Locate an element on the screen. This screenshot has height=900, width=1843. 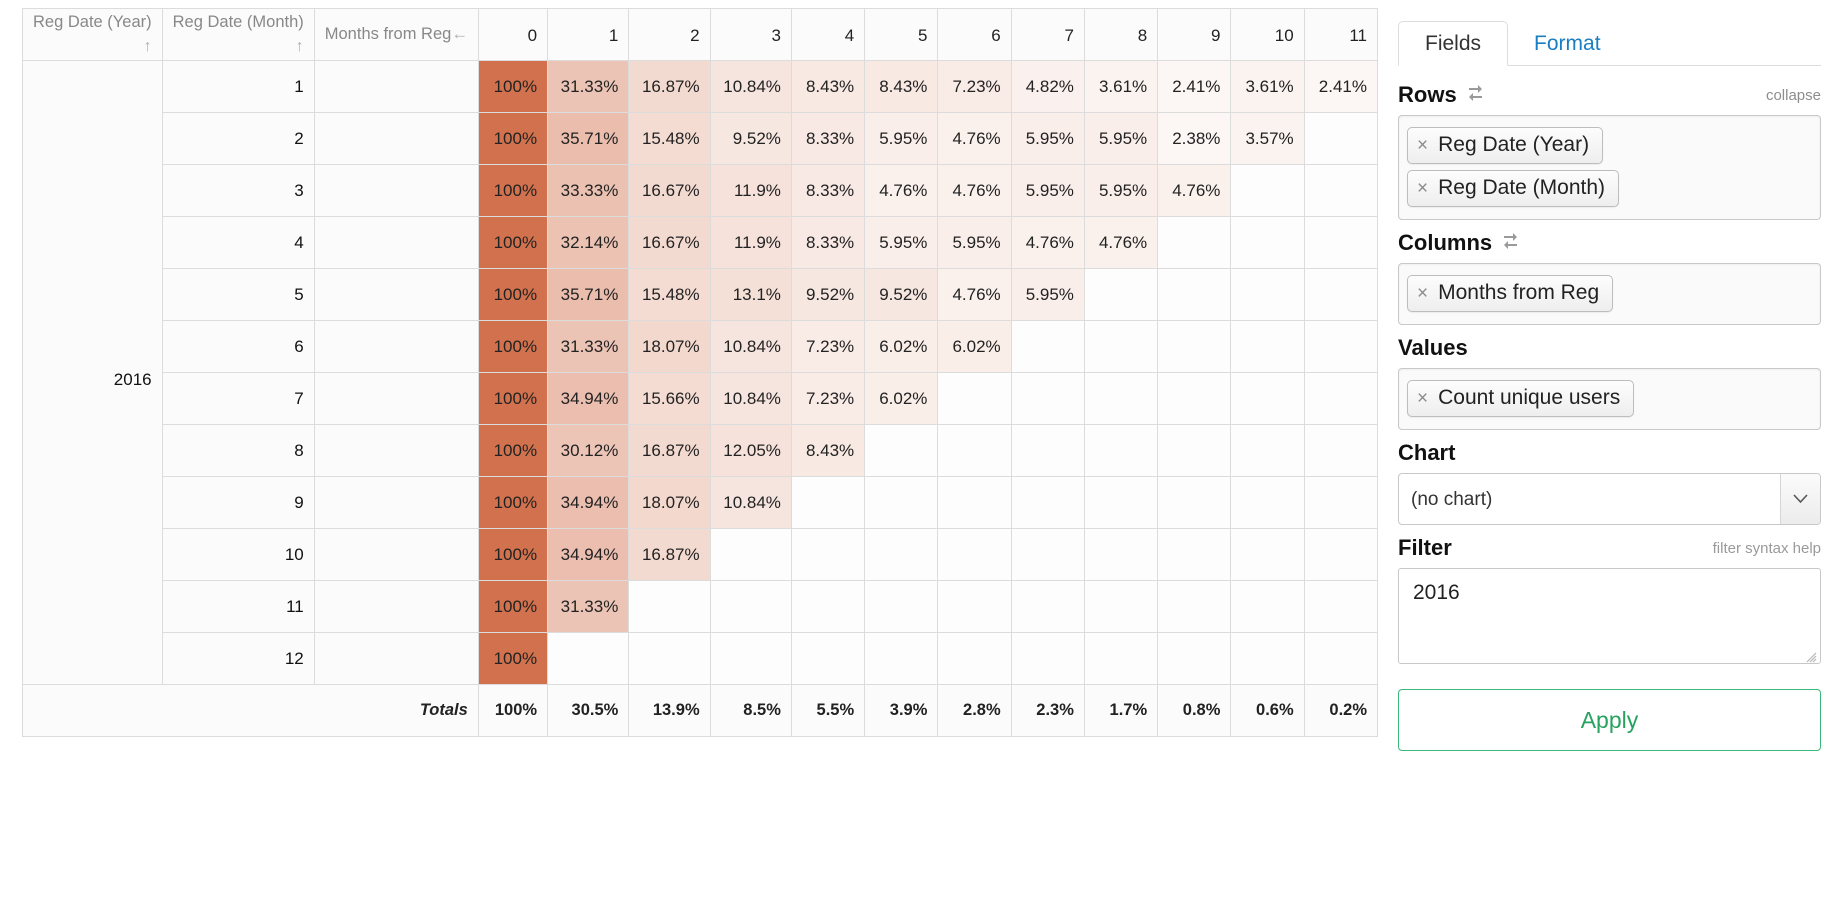
header-months-from-reg-label: Months from Reg is located at coordinates (388, 33).